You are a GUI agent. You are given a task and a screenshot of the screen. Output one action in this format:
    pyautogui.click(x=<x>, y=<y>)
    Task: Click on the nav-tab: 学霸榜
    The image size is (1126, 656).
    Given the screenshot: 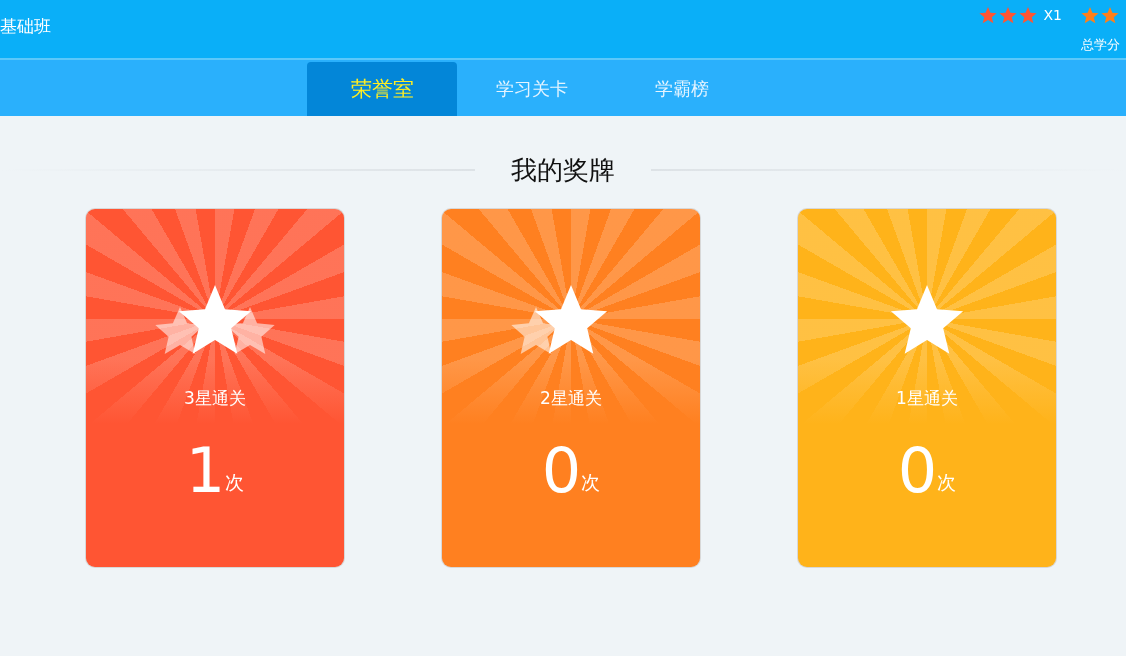 What is the action you would take?
    pyautogui.click(x=682, y=89)
    